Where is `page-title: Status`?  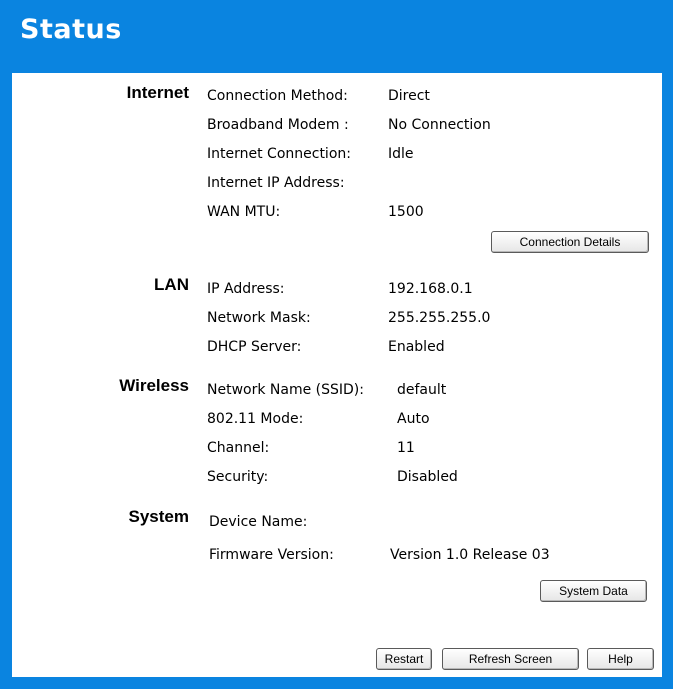
page-title: Status is located at coordinates (71, 29).